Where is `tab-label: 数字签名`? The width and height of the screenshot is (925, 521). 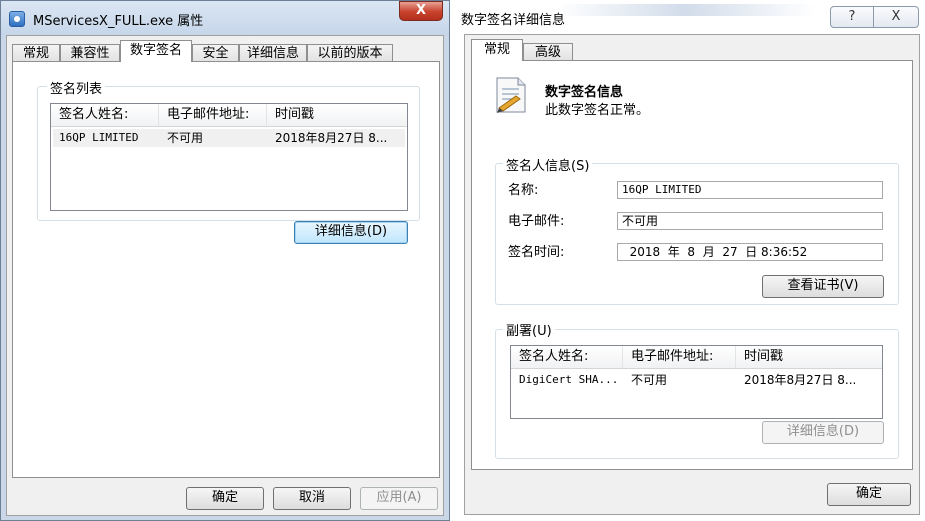 tab-label: 数字签名 is located at coordinates (155, 50).